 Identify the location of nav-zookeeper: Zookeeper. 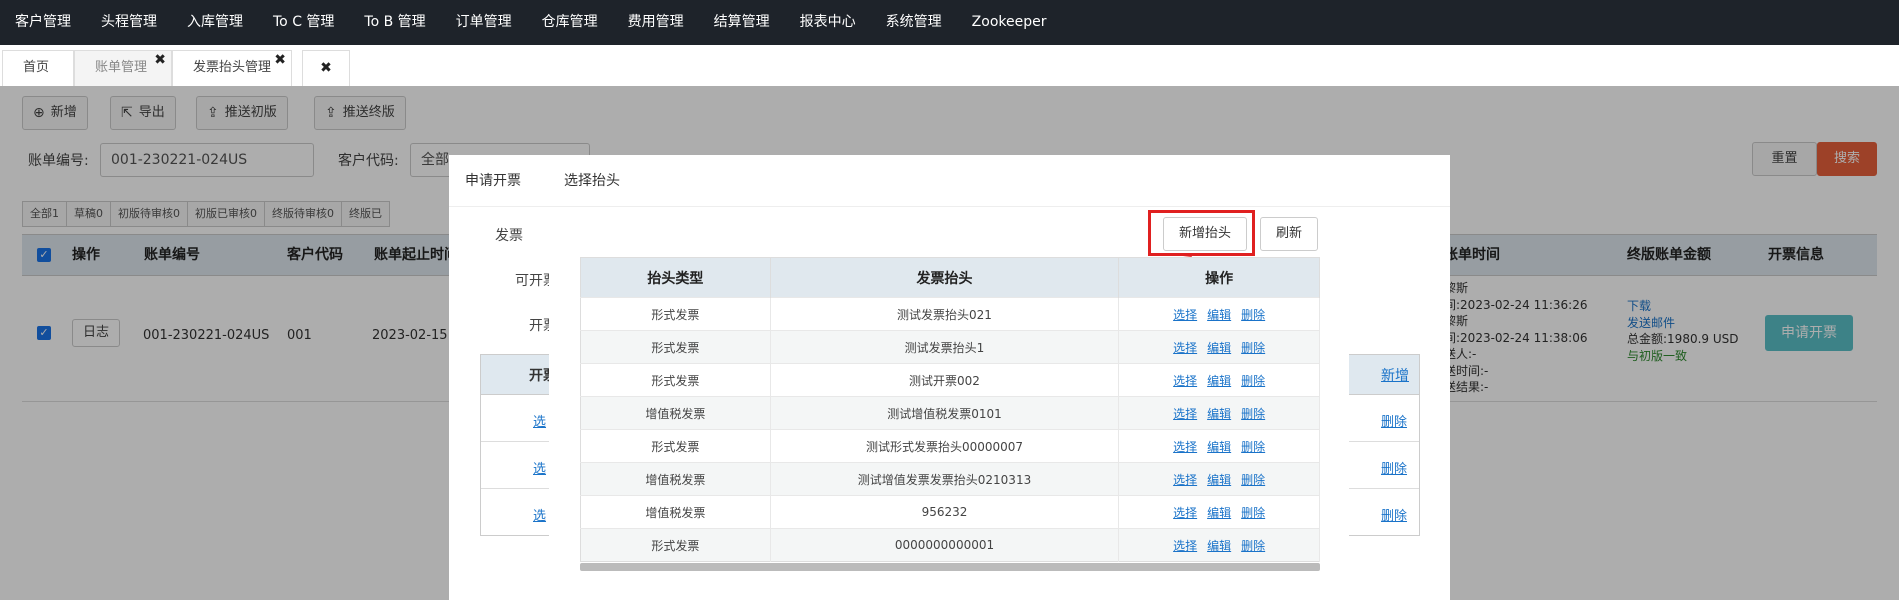
(1009, 22).